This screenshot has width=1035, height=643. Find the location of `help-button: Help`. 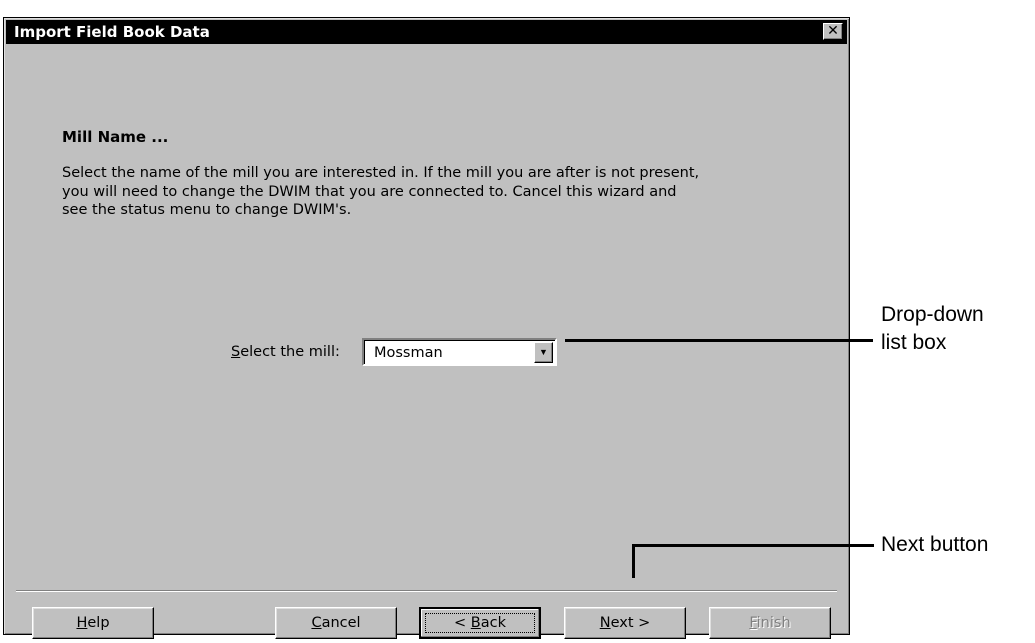

help-button: Help is located at coordinates (93, 623).